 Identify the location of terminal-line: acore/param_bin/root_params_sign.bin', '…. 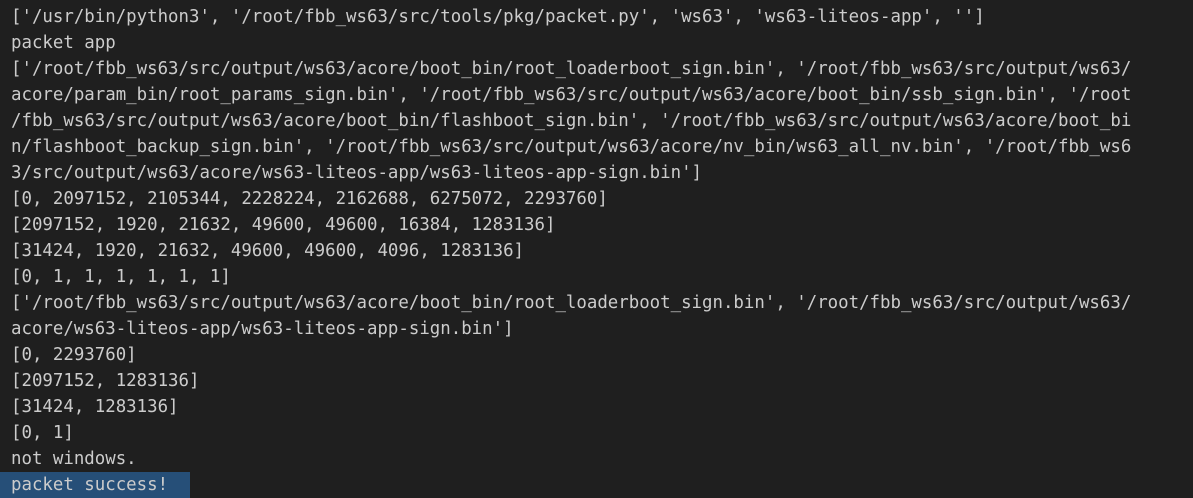
(571, 95).